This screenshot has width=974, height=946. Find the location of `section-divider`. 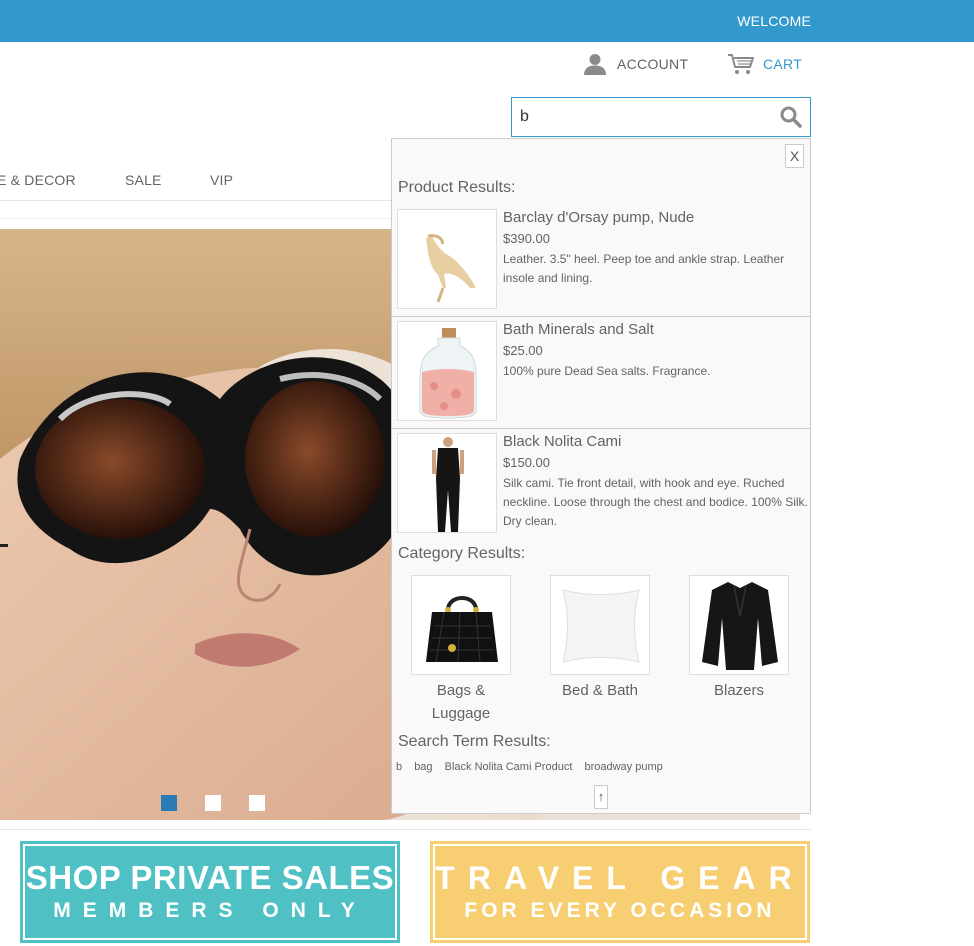

section-divider is located at coordinates (405, 829).